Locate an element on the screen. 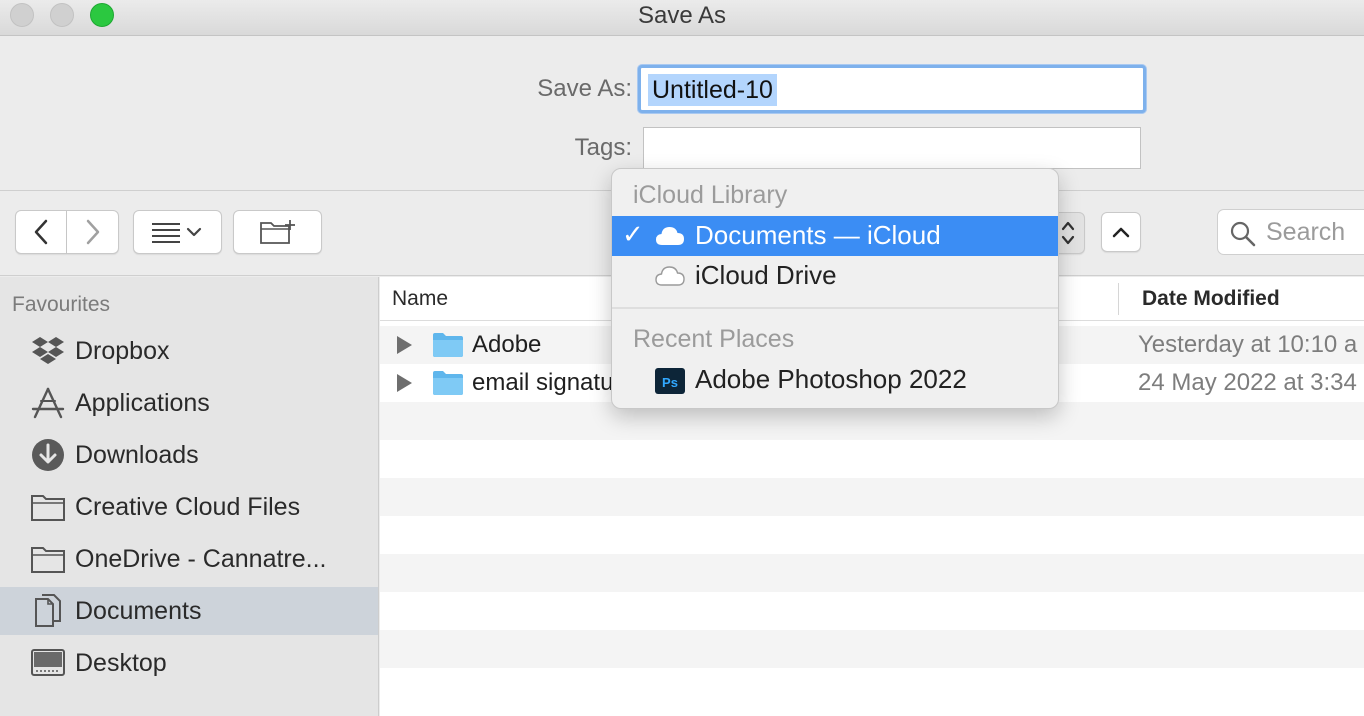  forward-button is located at coordinates (93, 232).